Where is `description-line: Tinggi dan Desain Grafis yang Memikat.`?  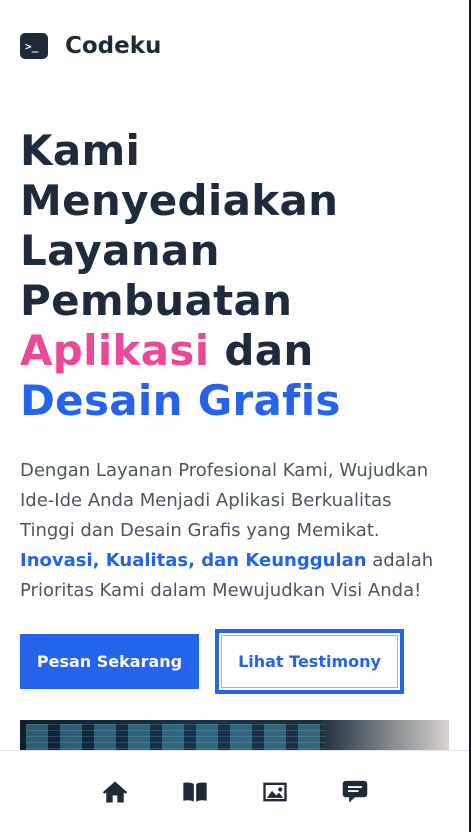
description-line: Tinggi dan Desain Grafis yang Memikat. is located at coordinates (200, 530).